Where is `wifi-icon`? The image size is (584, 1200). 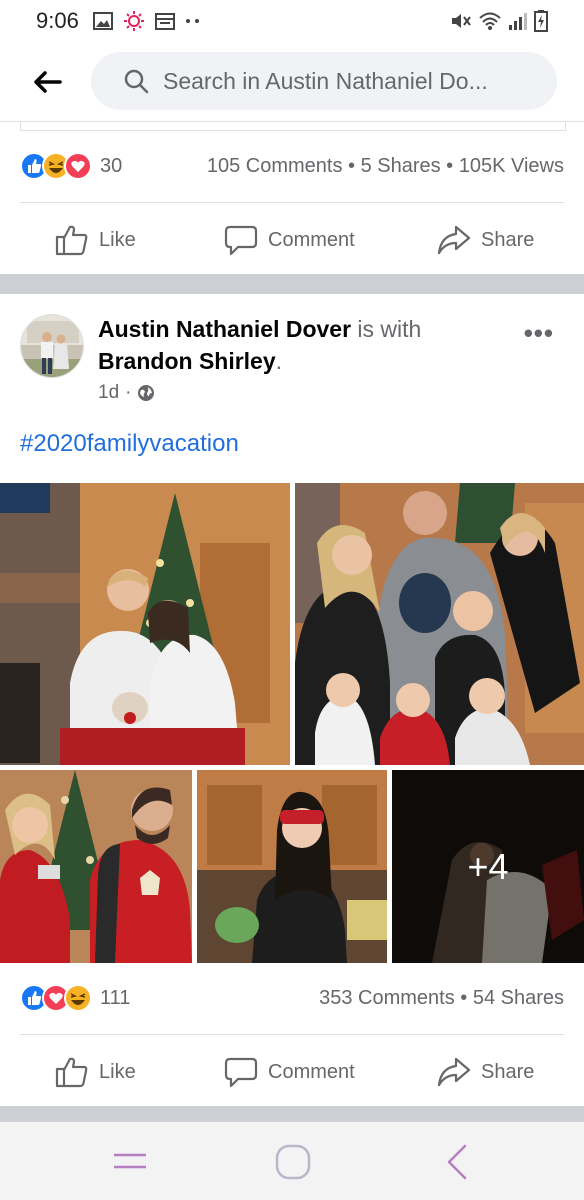
wifi-icon is located at coordinates (490, 21).